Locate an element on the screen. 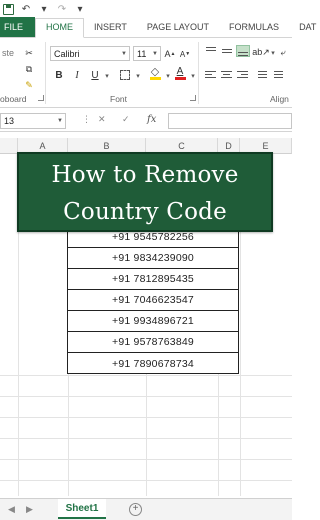 The image size is (320, 520). font-name-value: Calibri is located at coordinates (67, 54).